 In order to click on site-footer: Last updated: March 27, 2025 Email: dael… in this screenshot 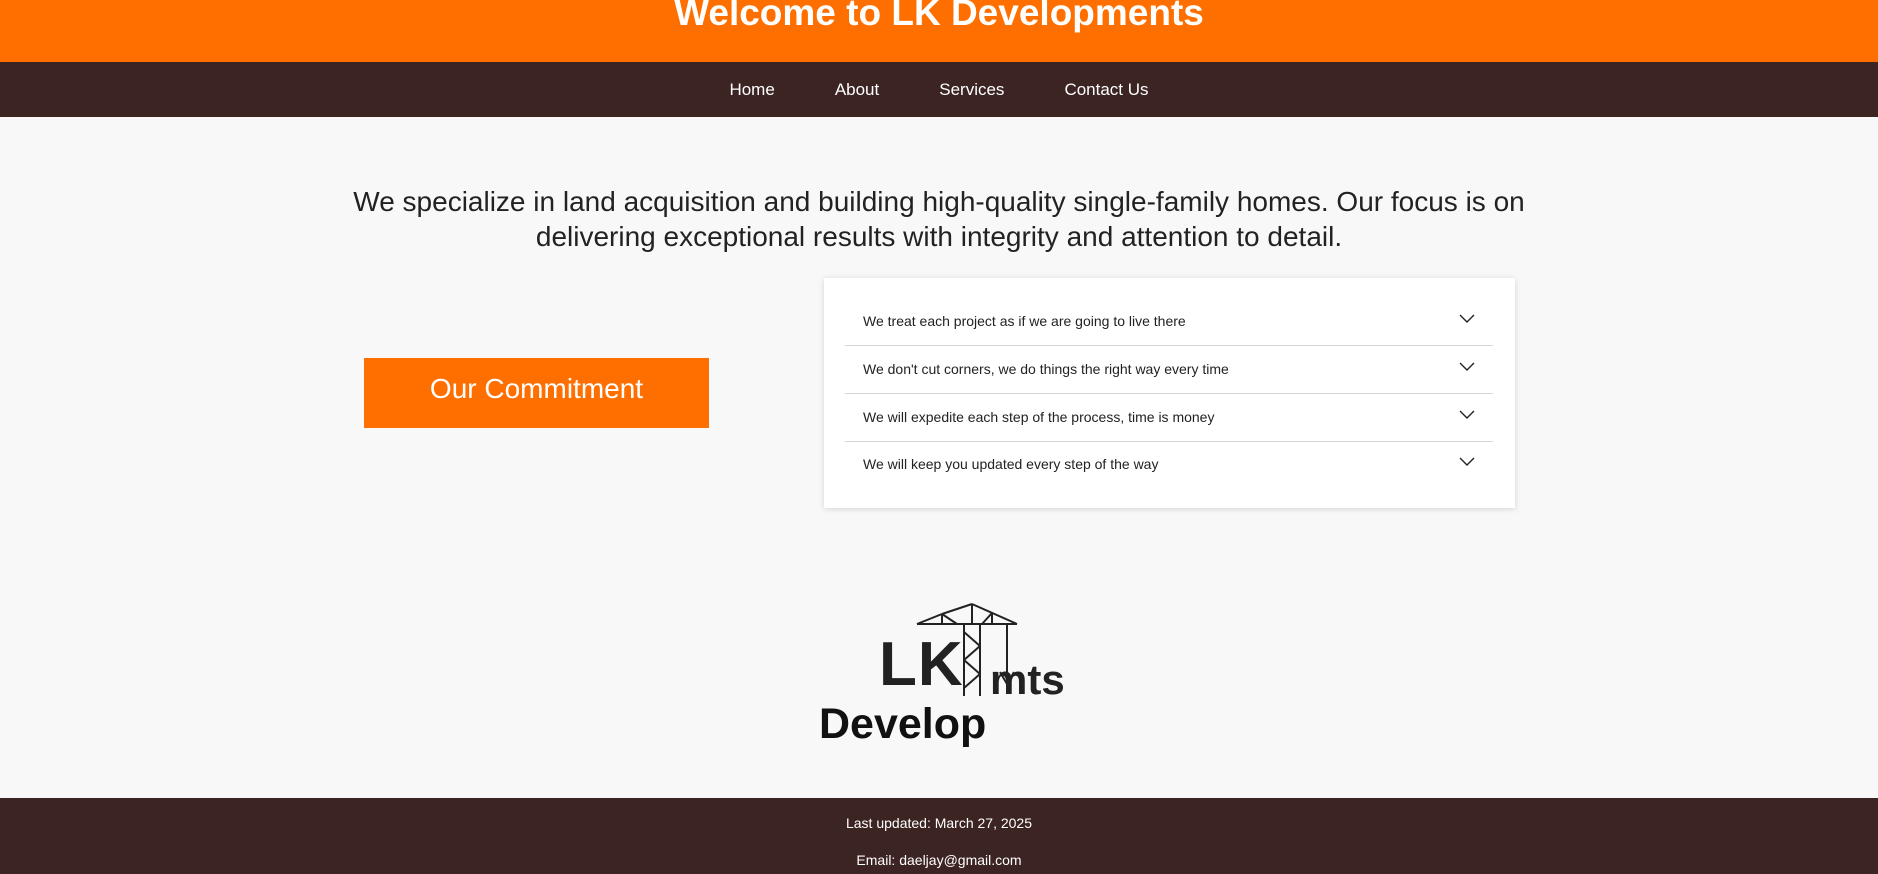, I will do `click(939, 836)`.